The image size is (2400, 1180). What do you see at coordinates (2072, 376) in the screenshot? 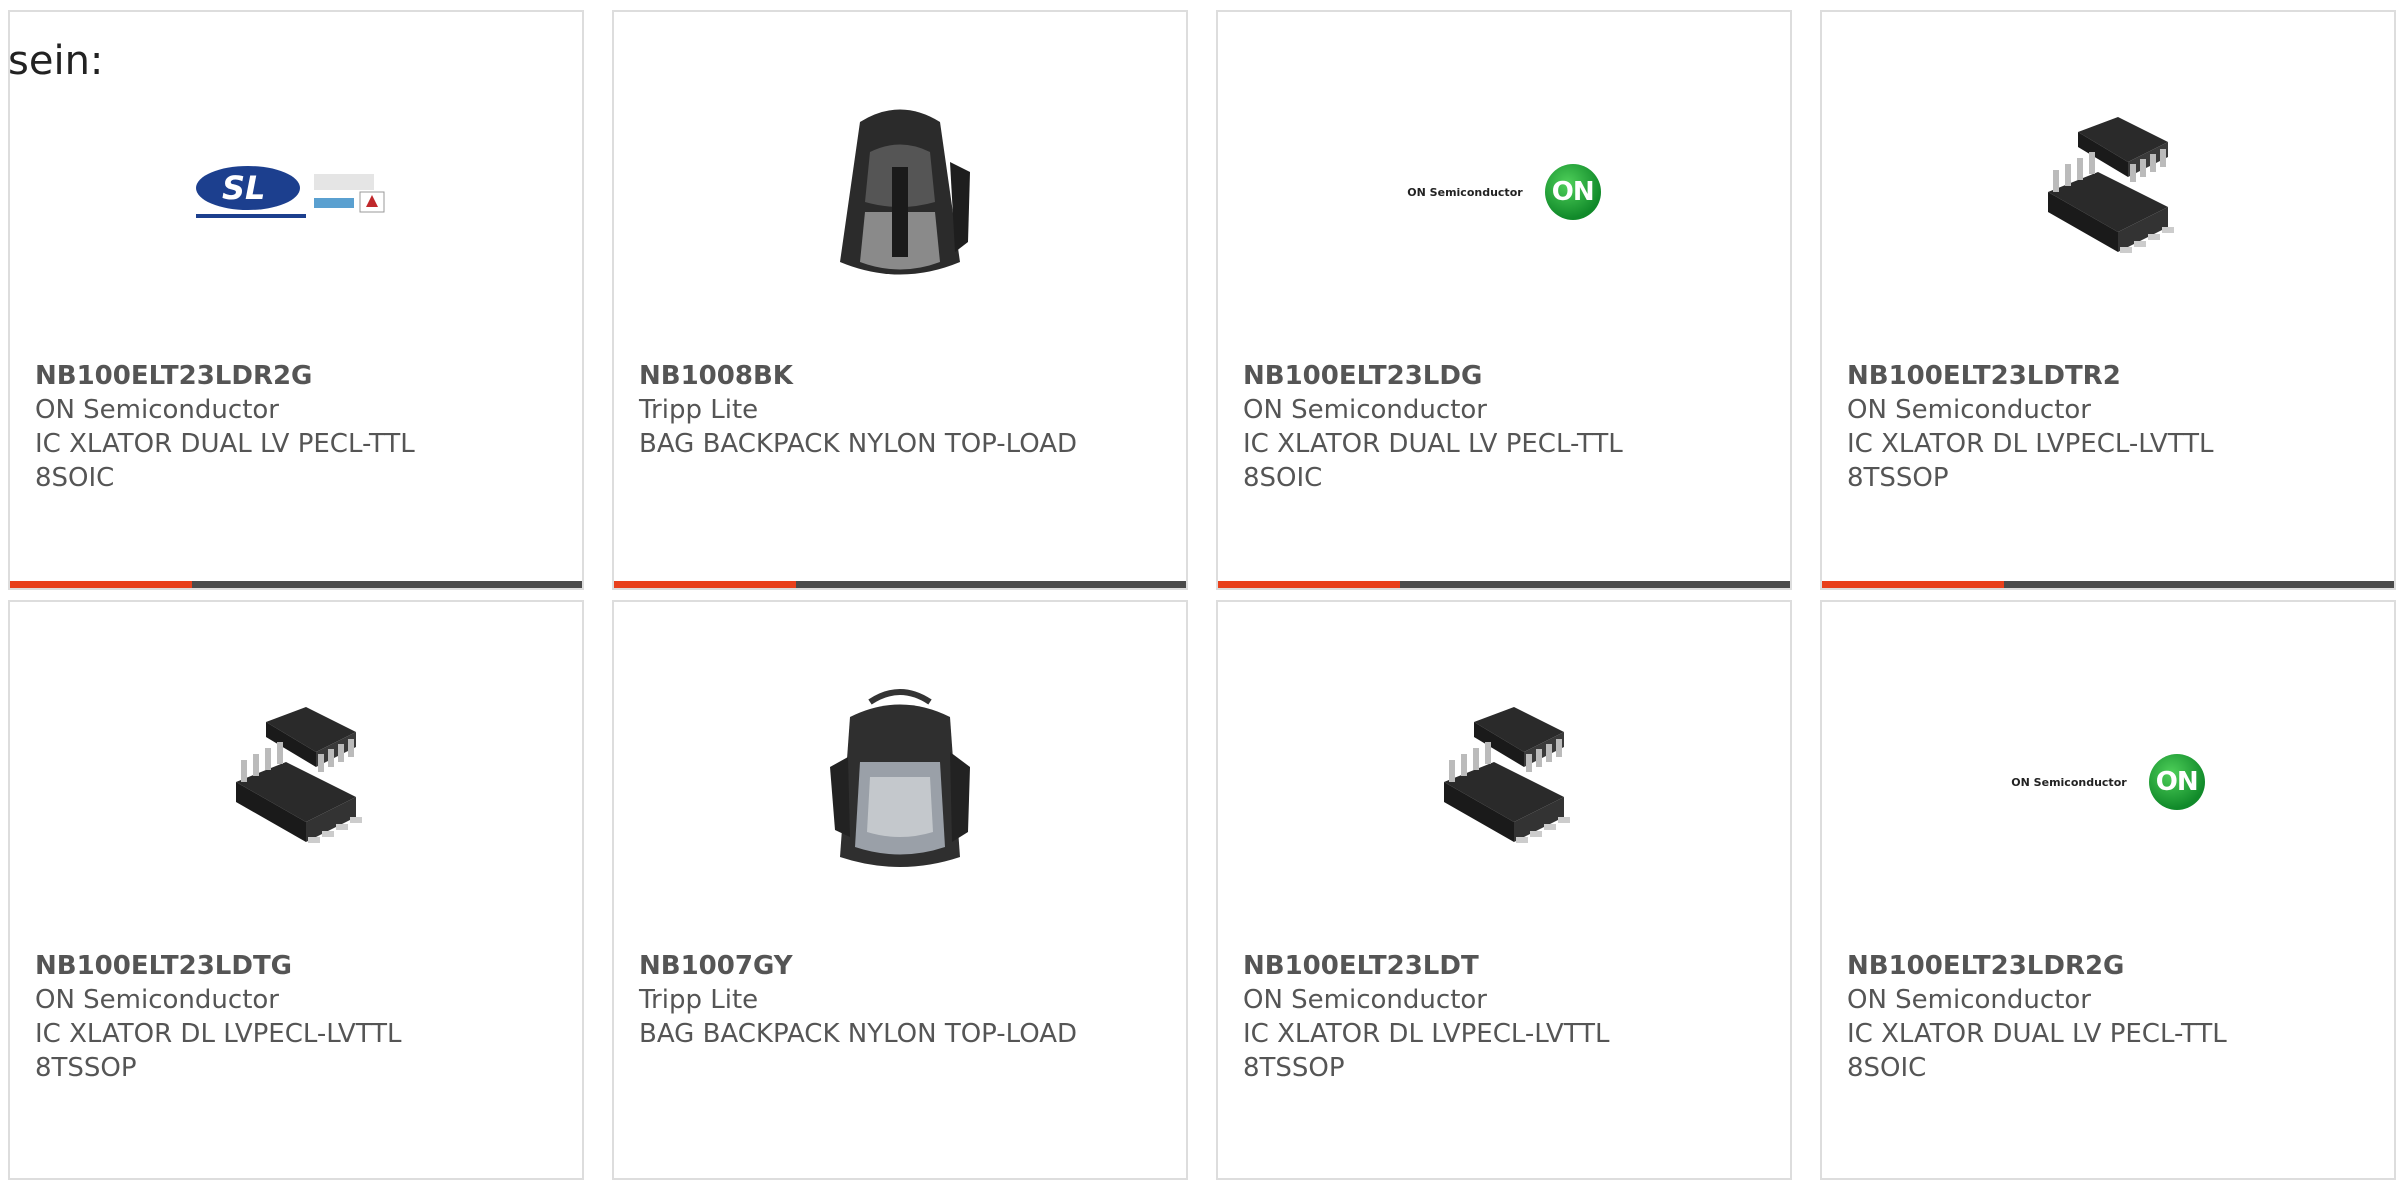
I see `part-number-link: NB100ELT23LDTR2` at bounding box center [2072, 376].